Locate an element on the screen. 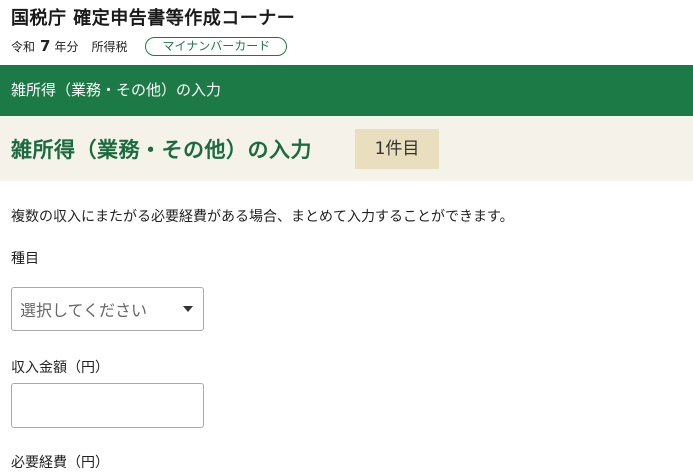  section-header-bar: 雑所得（業務・その他）の入力 is located at coordinates (346, 90).